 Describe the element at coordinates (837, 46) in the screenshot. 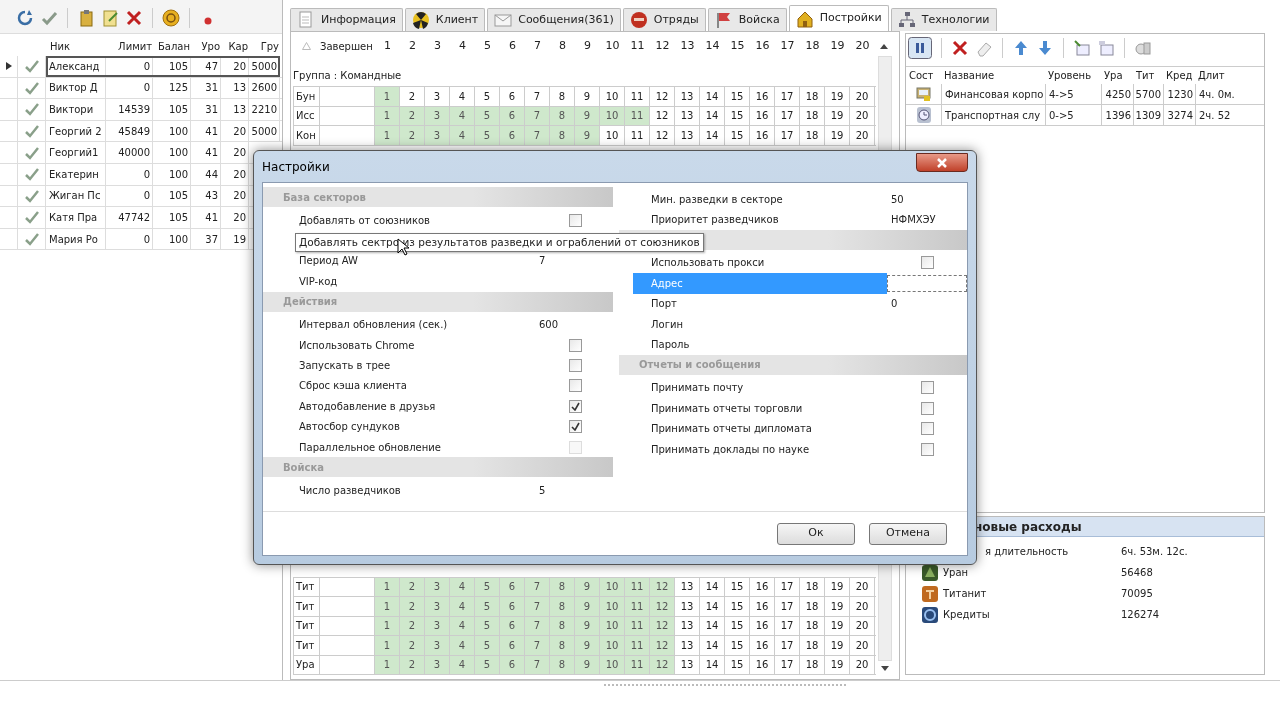

I see `column-header: 19` at that location.